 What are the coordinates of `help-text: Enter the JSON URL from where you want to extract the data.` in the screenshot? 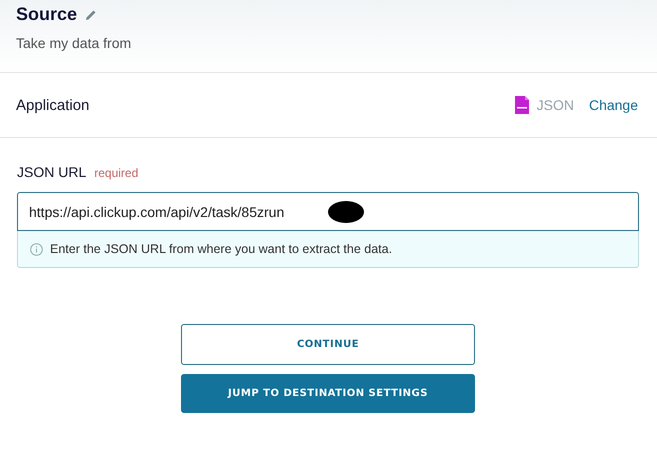 It's located at (221, 249).